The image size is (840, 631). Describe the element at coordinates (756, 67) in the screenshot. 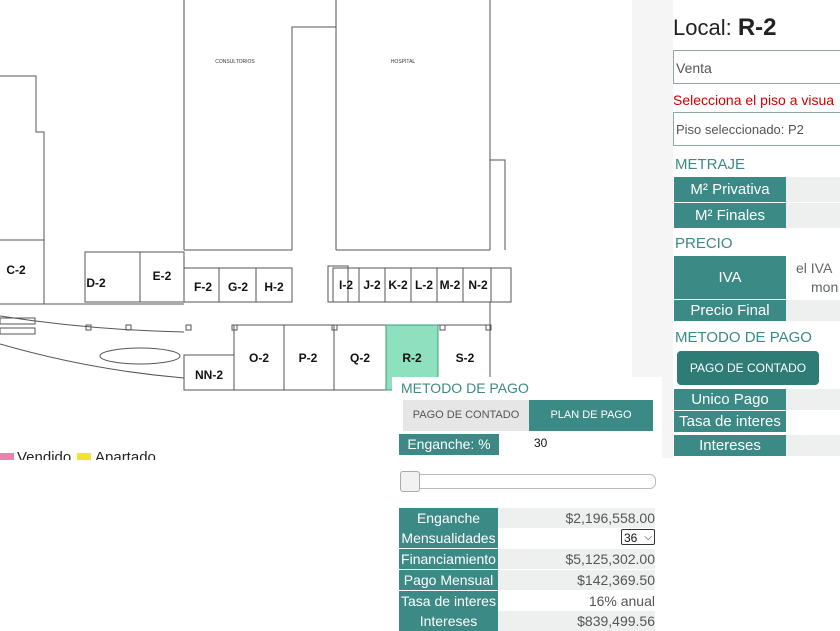

I see `operation-field: Venta` at that location.